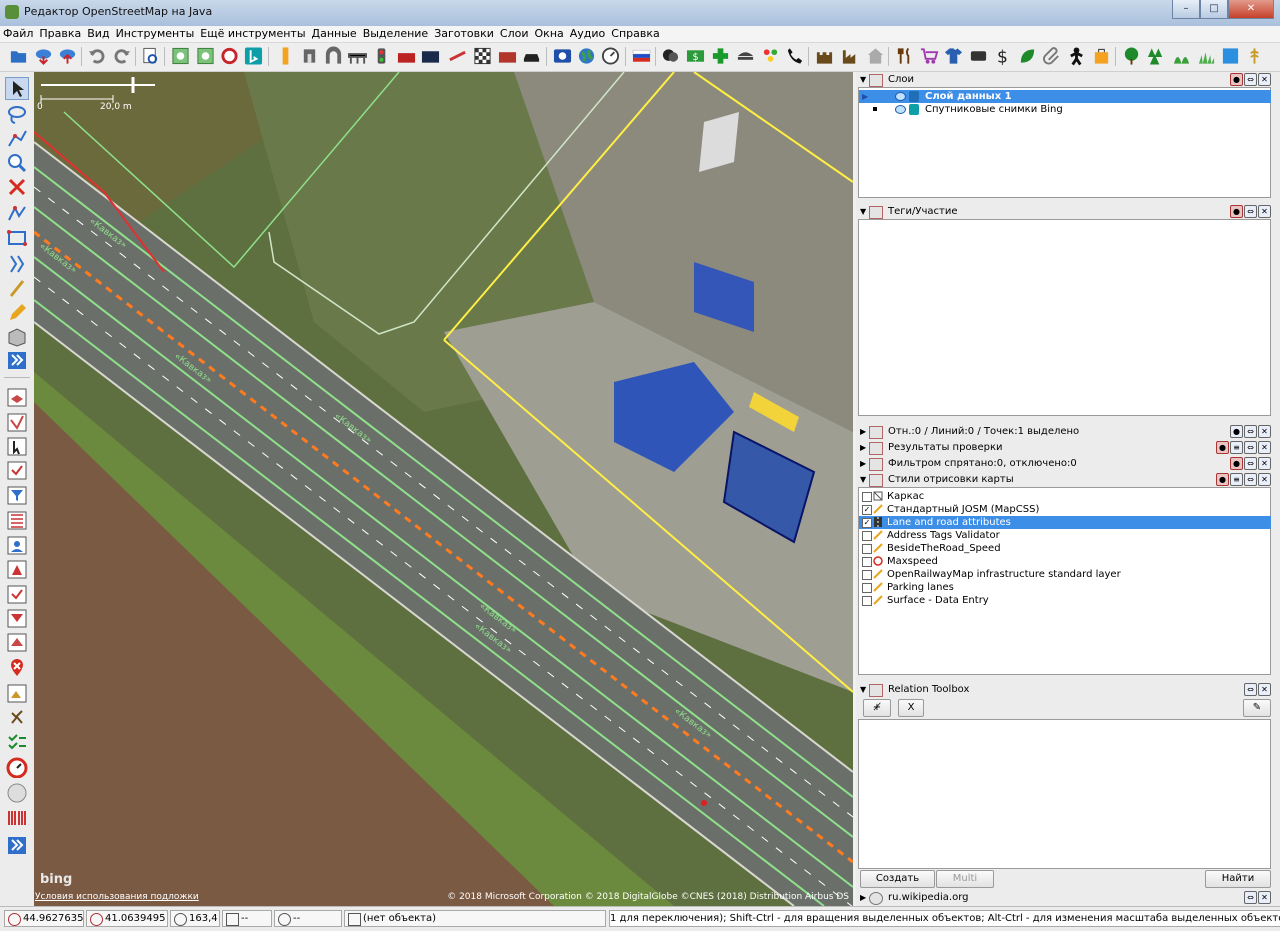  What do you see at coordinates (98, 34) in the screenshot?
I see `menu-view: Вид` at bounding box center [98, 34].